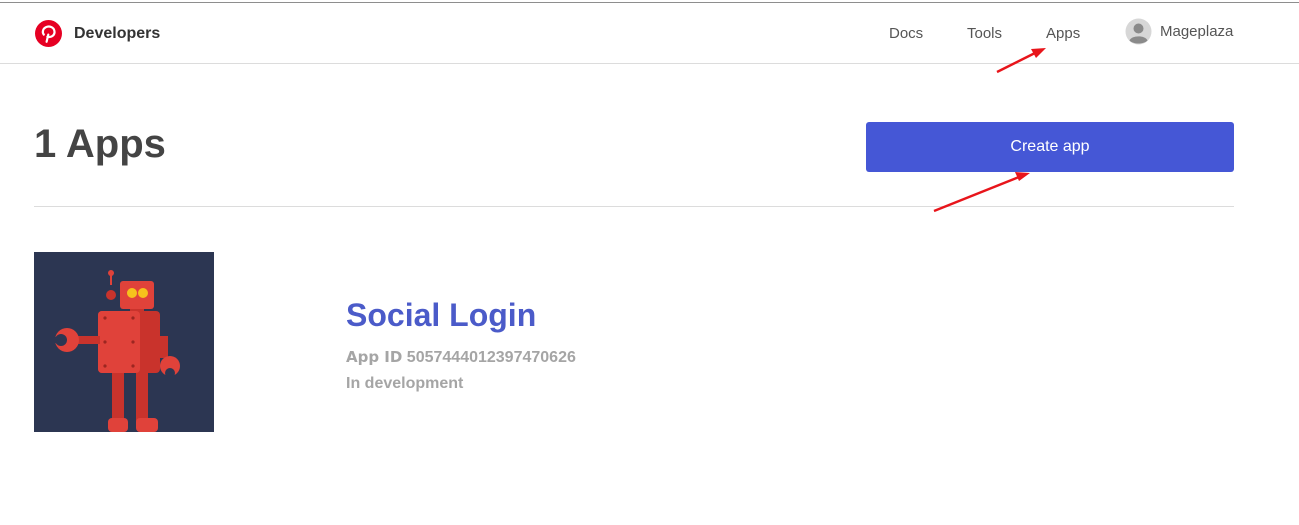  I want to click on app-id-value: 5057444012397470626, so click(491, 357).